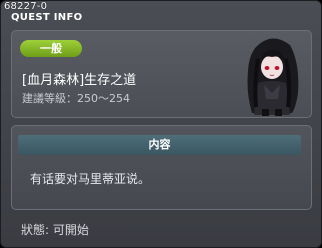 The height and width of the screenshot is (248, 322). What do you see at coordinates (47, 17) in the screenshot?
I see `window-title: QUEST INFO` at bounding box center [47, 17].